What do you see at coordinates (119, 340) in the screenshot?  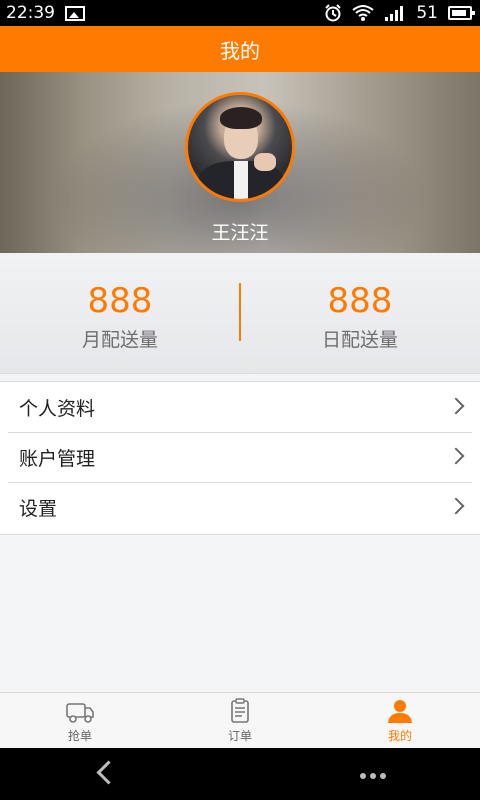 I see `monthly-delivery-label: 月配送量` at bounding box center [119, 340].